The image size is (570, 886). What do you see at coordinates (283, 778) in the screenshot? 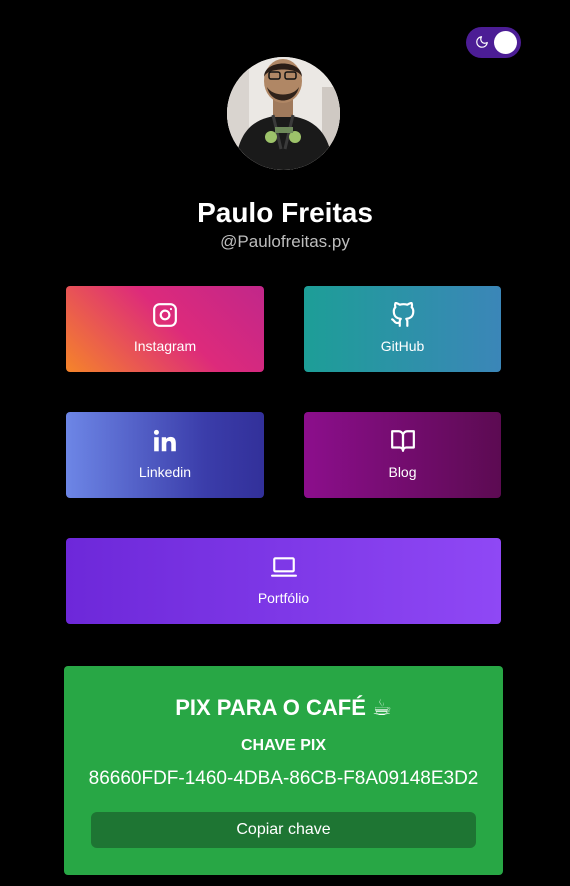
I see `pix-key: 86660FDF-1460-4DBA-86CB-F8A09148E3D2` at bounding box center [283, 778].